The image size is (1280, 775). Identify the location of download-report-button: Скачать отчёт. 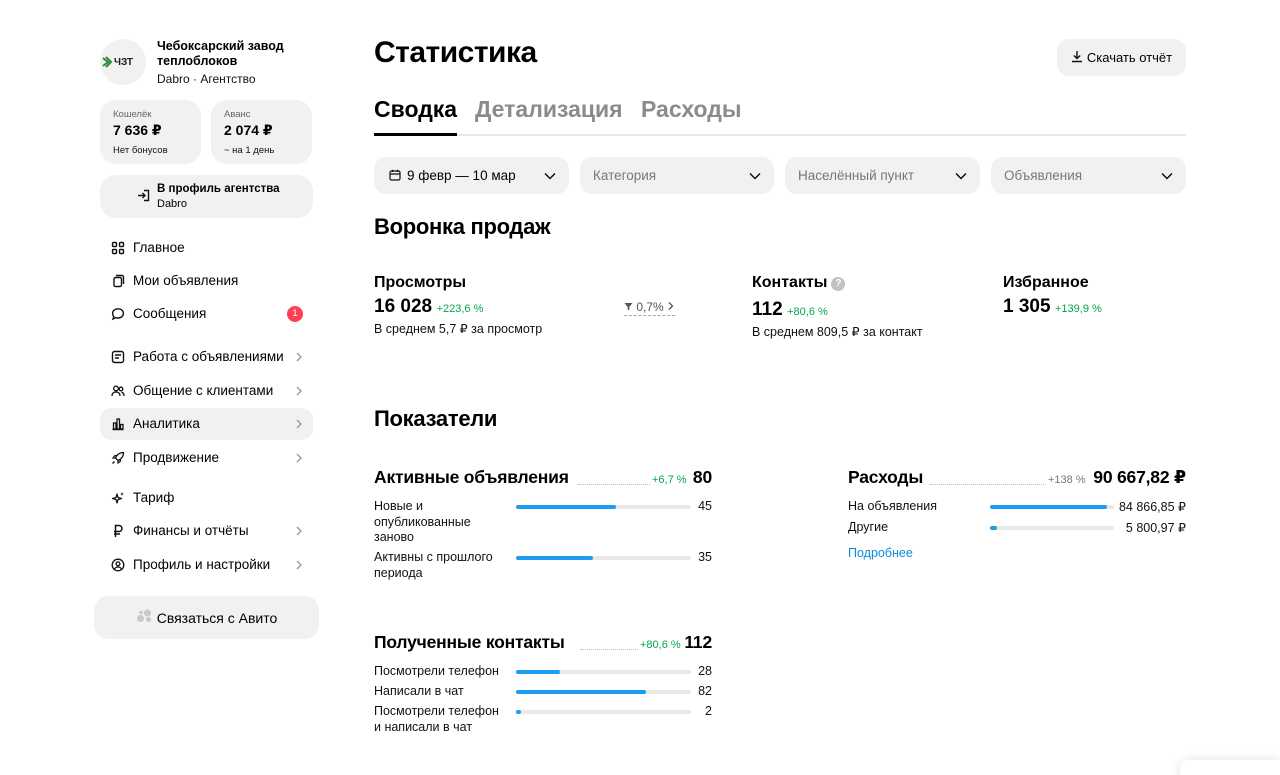
(1121, 57).